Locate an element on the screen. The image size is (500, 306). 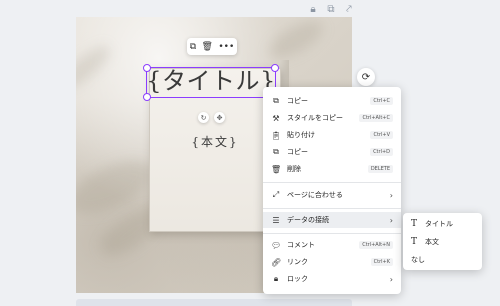
add-page-icon: ⤤ is located at coordinates (349, 9).